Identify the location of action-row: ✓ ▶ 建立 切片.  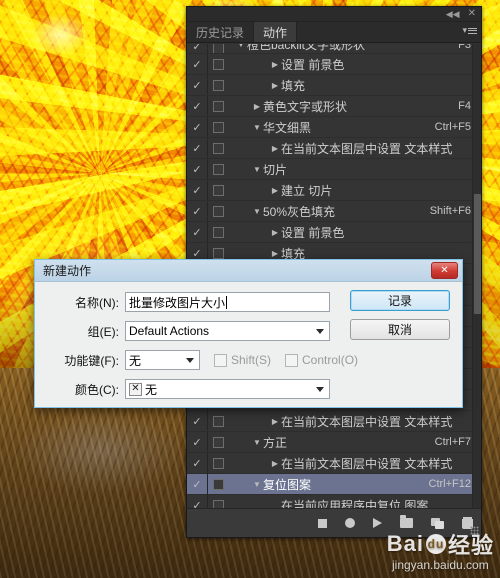
(334, 190).